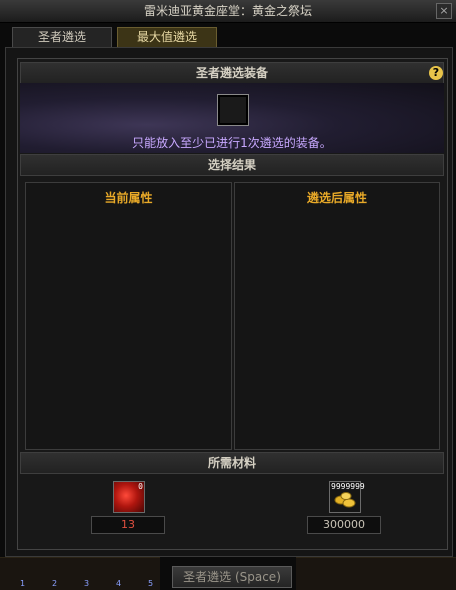 The width and height of the screenshot is (456, 590). What do you see at coordinates (232, 143) in the screenshot?
I see `equipment-notice: 只能放入至少已进行1次遴选的装备。` at bounding box center [232, 143].